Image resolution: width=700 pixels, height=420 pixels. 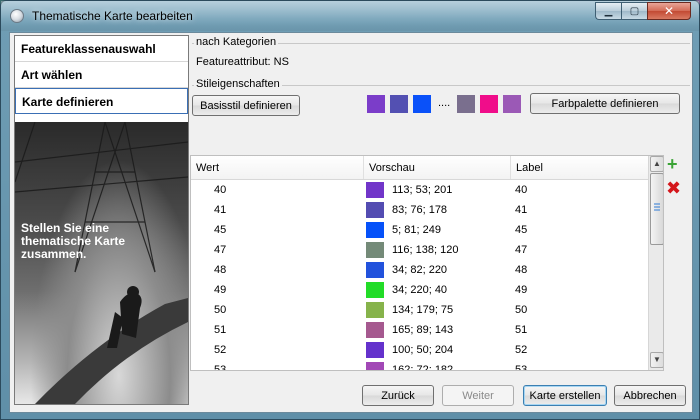 I want to click on scroll-down-arrow-icon: ▼, so click(x=656, y=360).